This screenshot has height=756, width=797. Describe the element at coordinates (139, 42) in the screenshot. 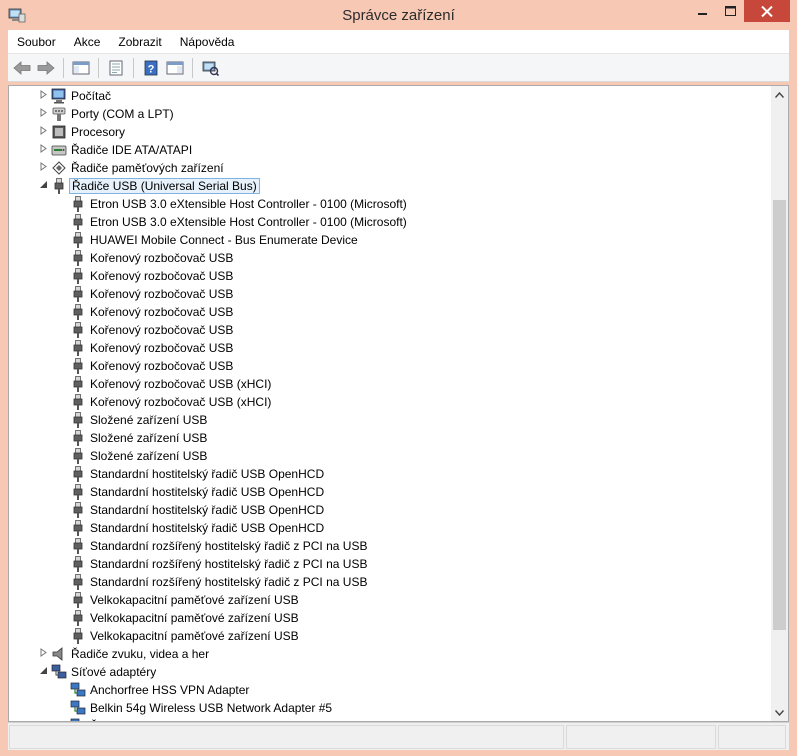

I see `menu-zobrazit: Zobrazit` at that location.